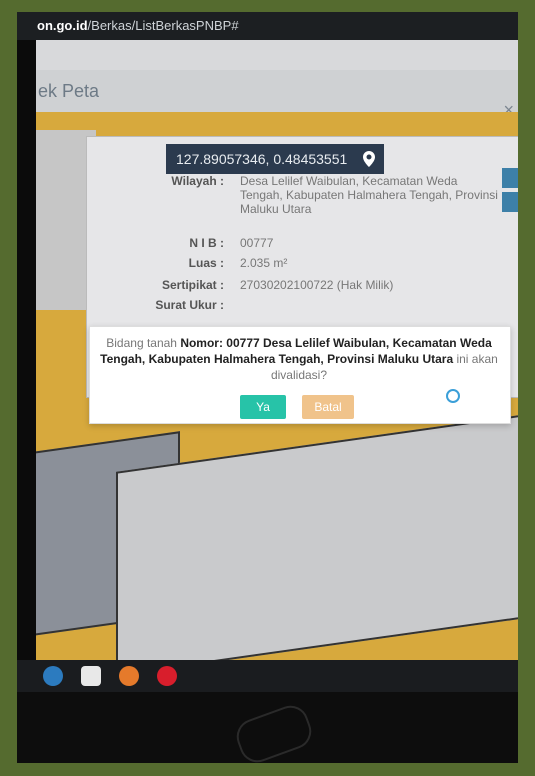  Describe the element at coordinates (306, 245) in the screenshot. I see `info-row-nib: N I B : 00777` at that location.